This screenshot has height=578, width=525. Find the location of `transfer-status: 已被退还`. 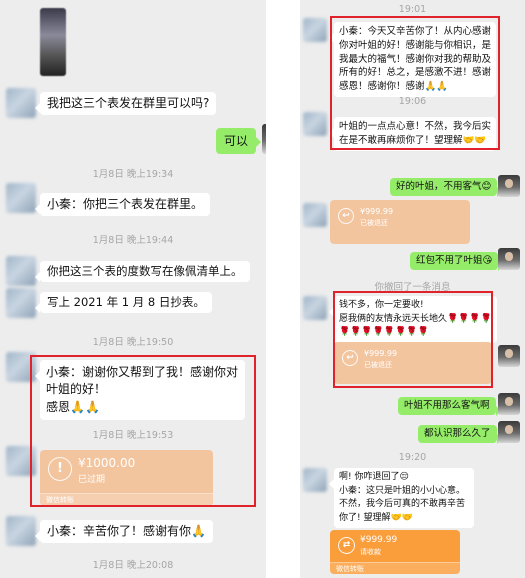

transfer-status: 已被退还 is located at coordinates (374, 223).